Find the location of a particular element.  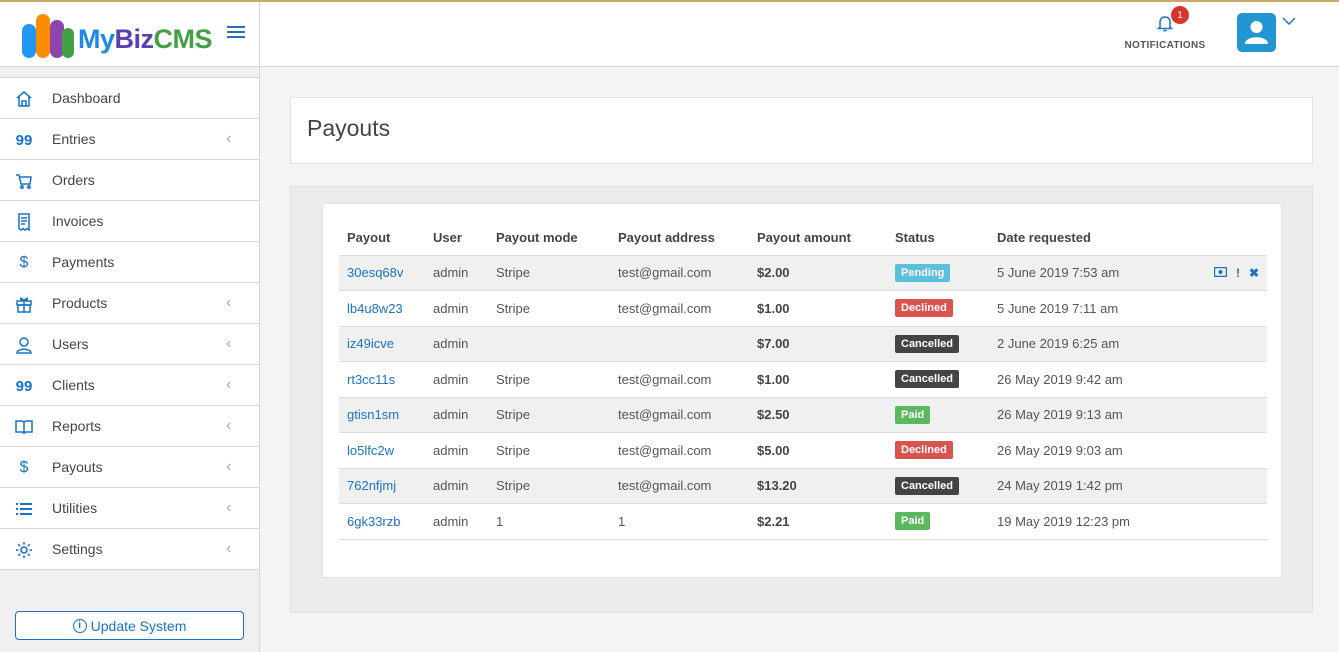

cart-icon is located at coordinates (24, 181).